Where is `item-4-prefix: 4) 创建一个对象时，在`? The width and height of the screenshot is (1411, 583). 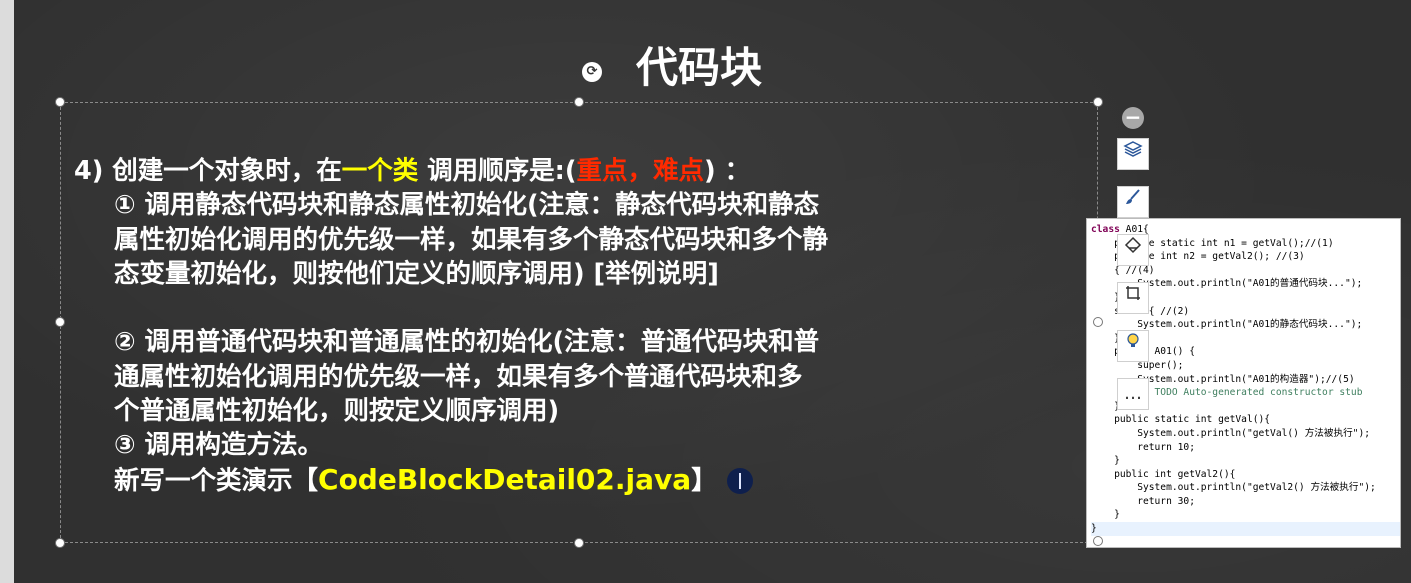 item-4-prefix: 4) 创建一个对象时，在 is located at coordinates (208, 171).